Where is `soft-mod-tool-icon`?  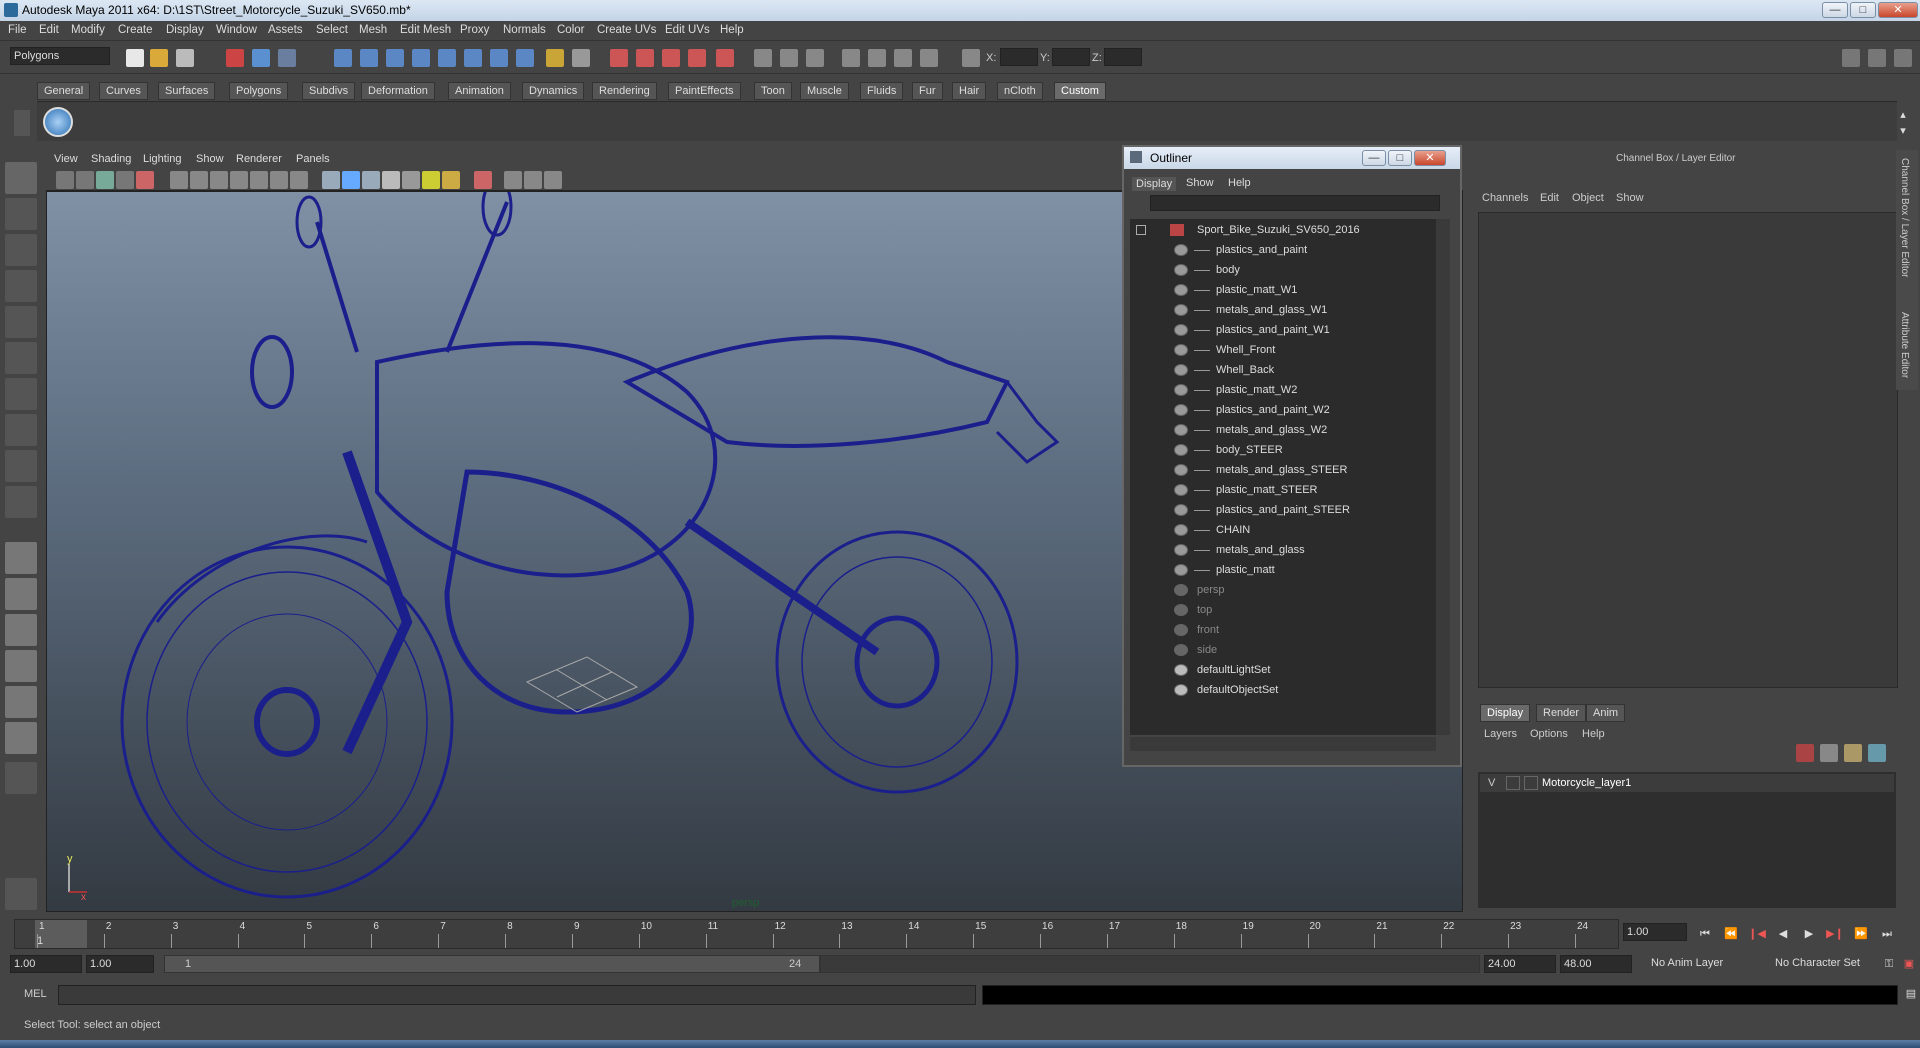 soft-mod-tool-icon is located at coordinates (21, 430).